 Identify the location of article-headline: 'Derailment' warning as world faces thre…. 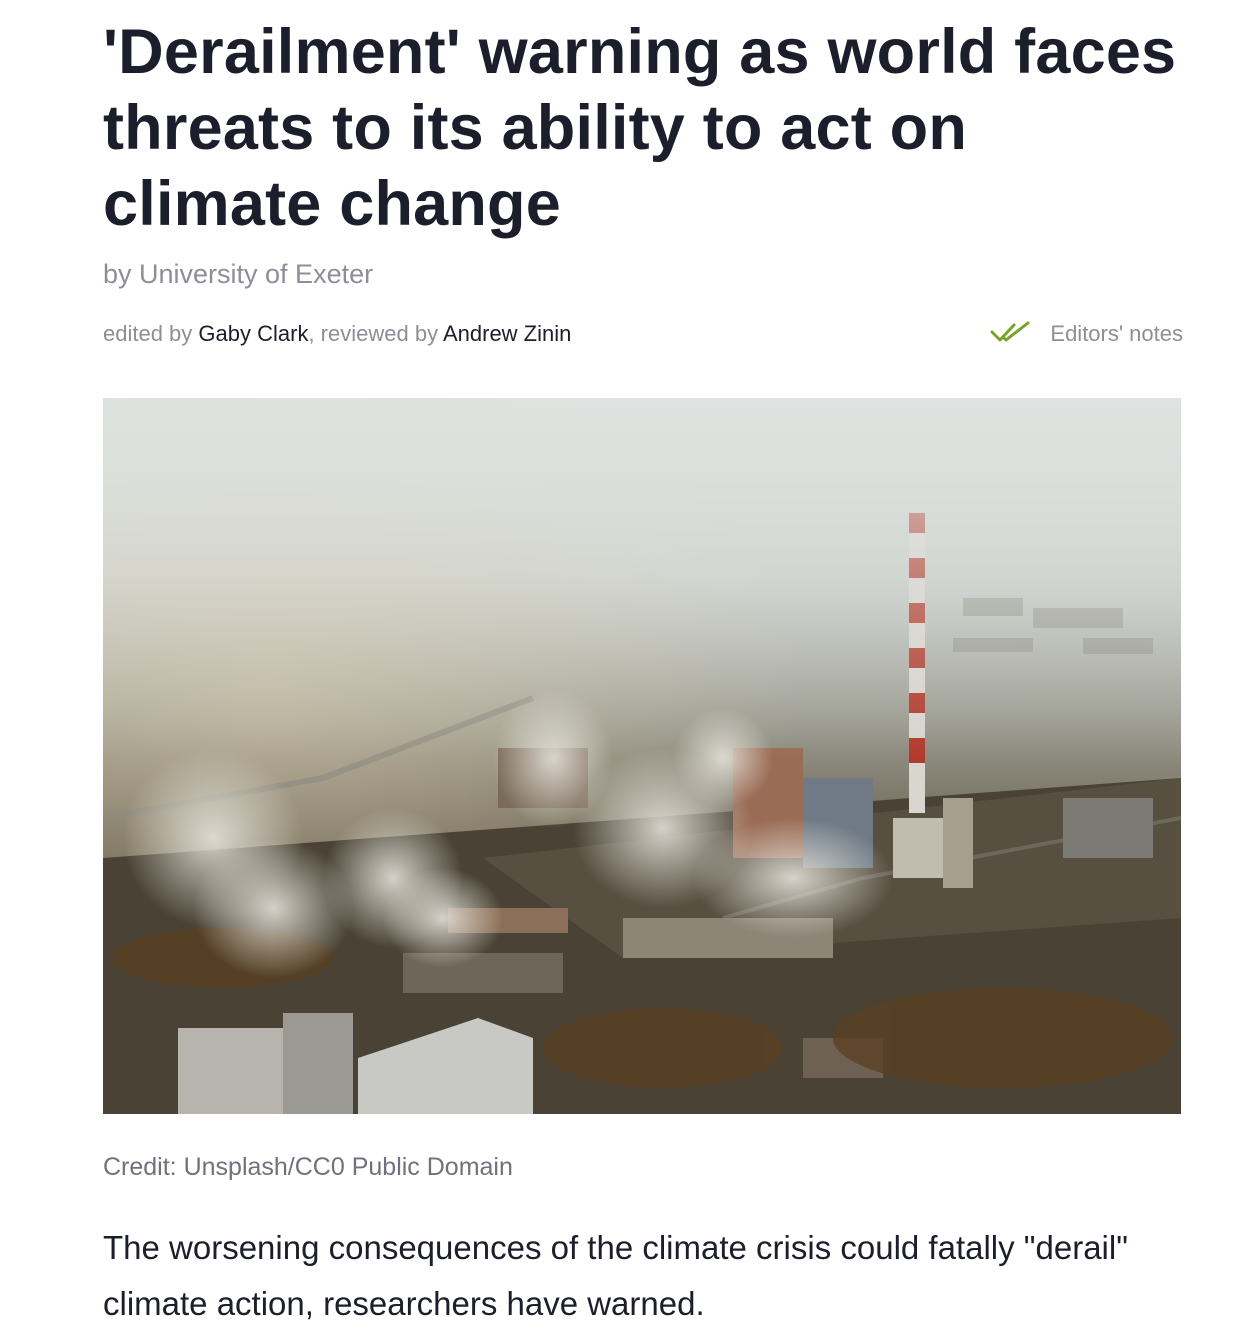
(640, 128).